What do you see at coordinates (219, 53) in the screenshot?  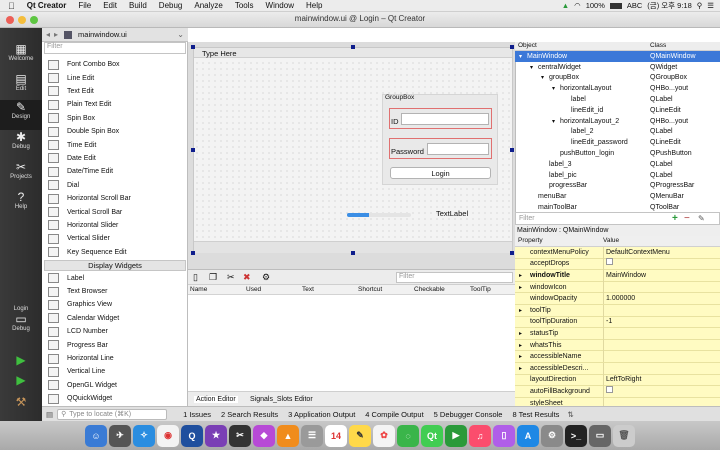 I see `type-here-menu: Type Here` at bounding box center [219, 53].